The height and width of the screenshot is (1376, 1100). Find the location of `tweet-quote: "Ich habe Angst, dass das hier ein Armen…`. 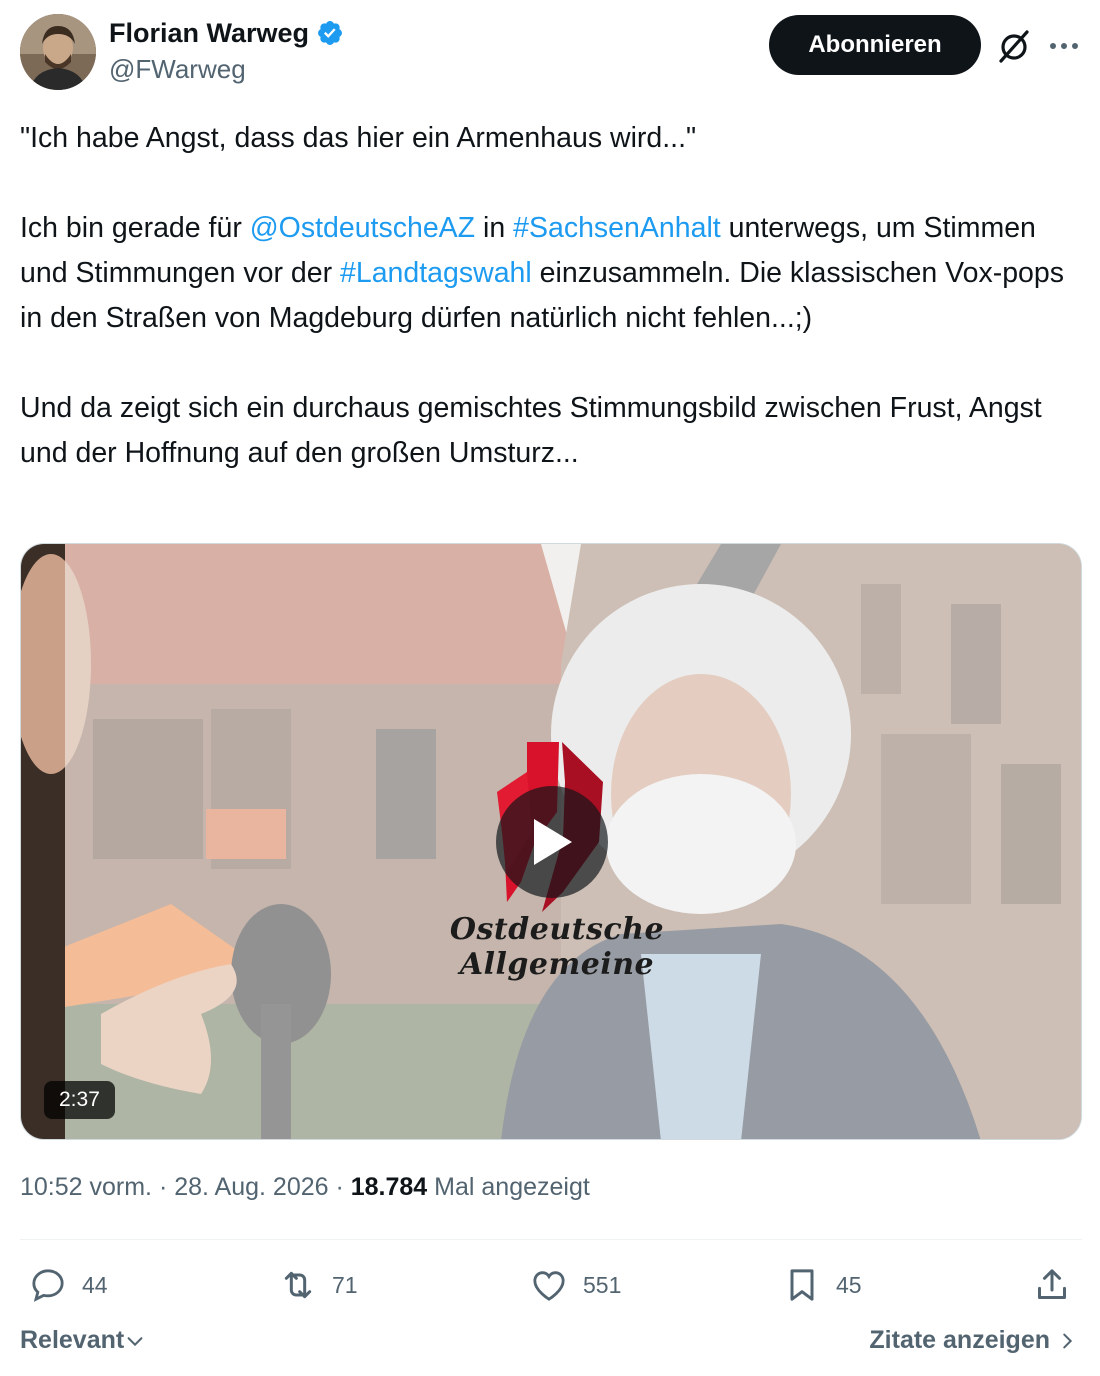

tweet-quote: "Ich habe Angst, dass das hier ein Armen… is located at coordinates (358, 138).